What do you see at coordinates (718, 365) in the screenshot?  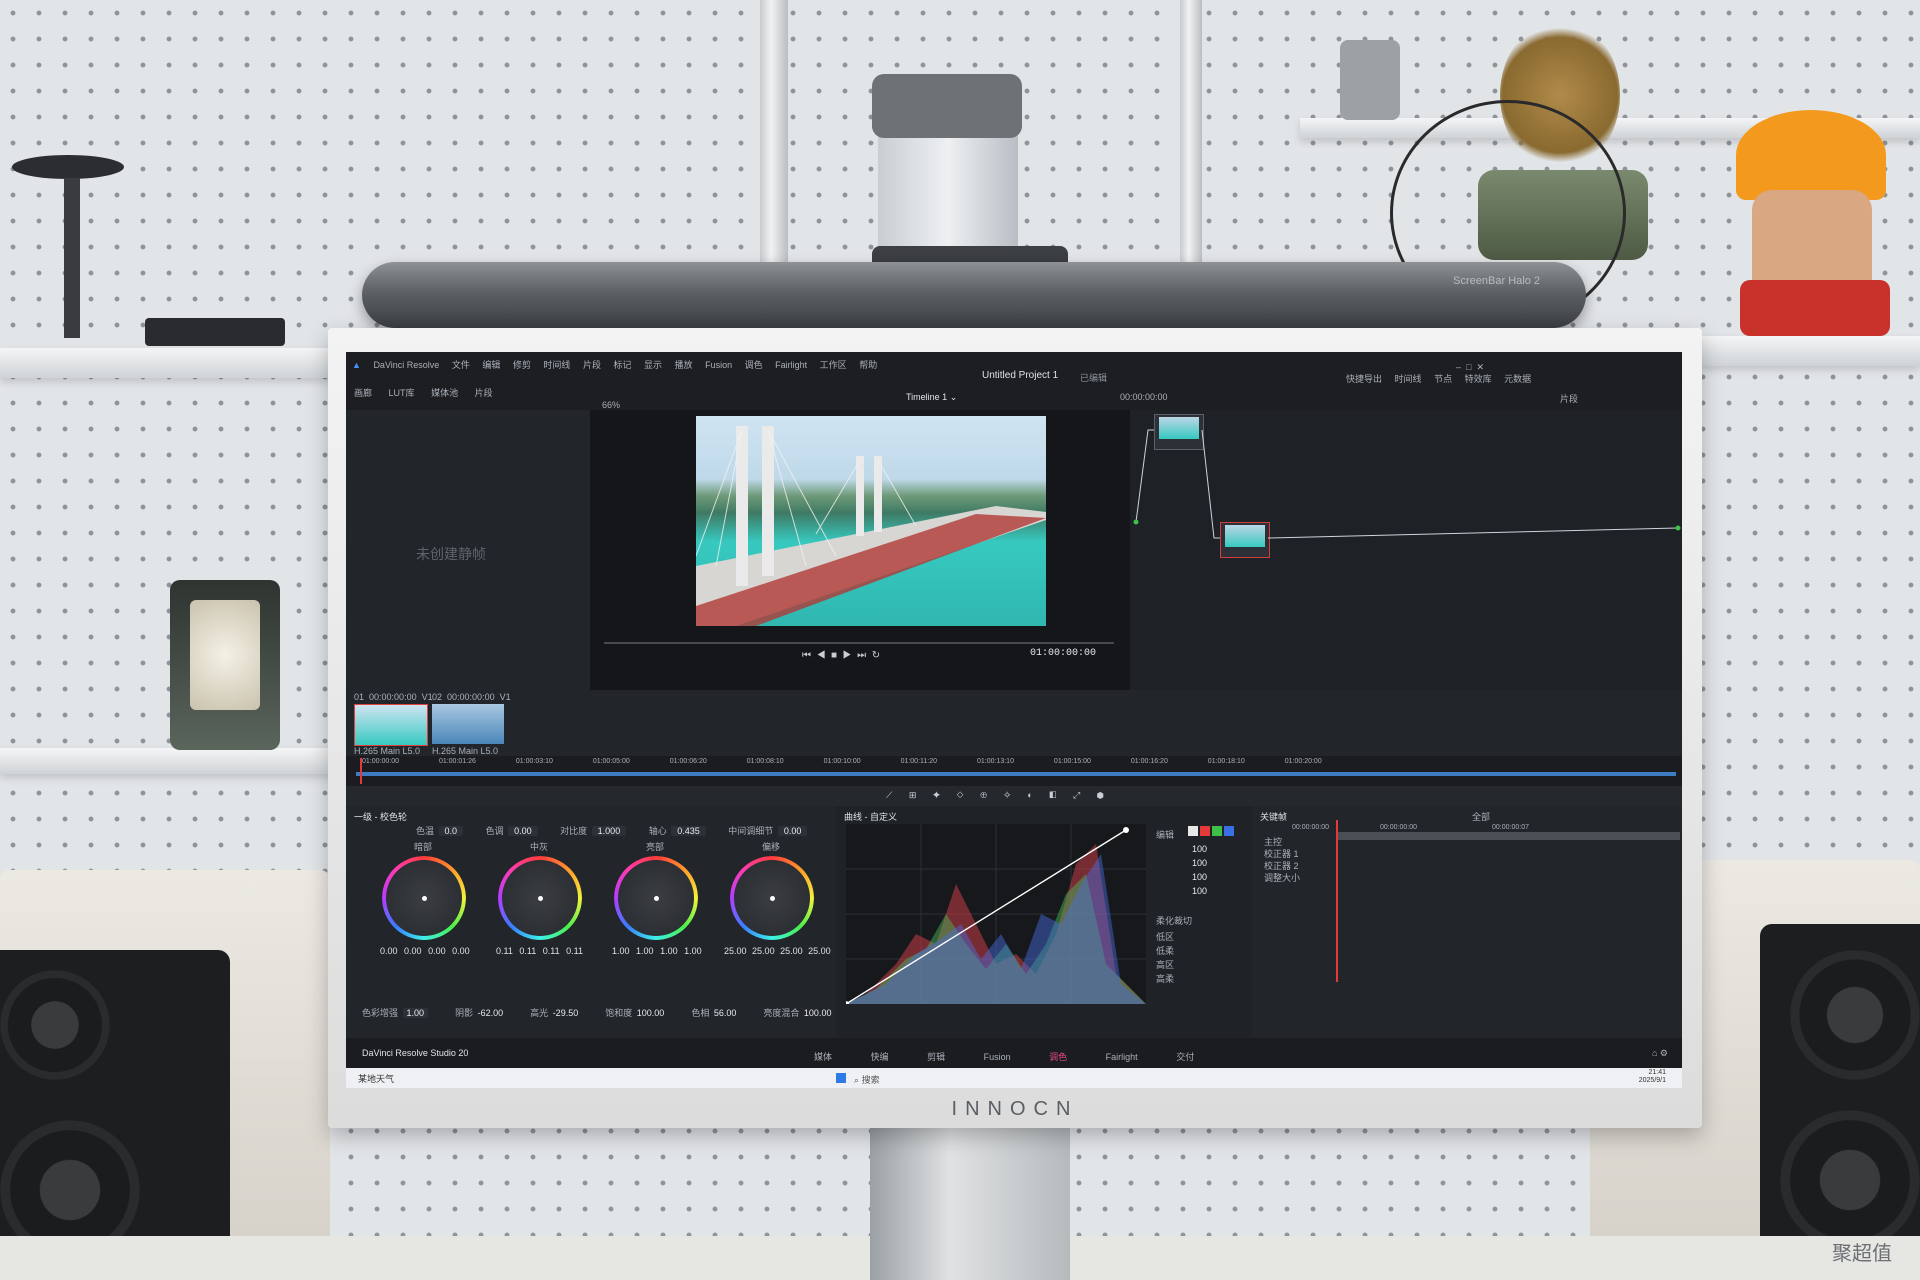 I see `menu-fusion: Fusion` at bounding box center [718, 365].